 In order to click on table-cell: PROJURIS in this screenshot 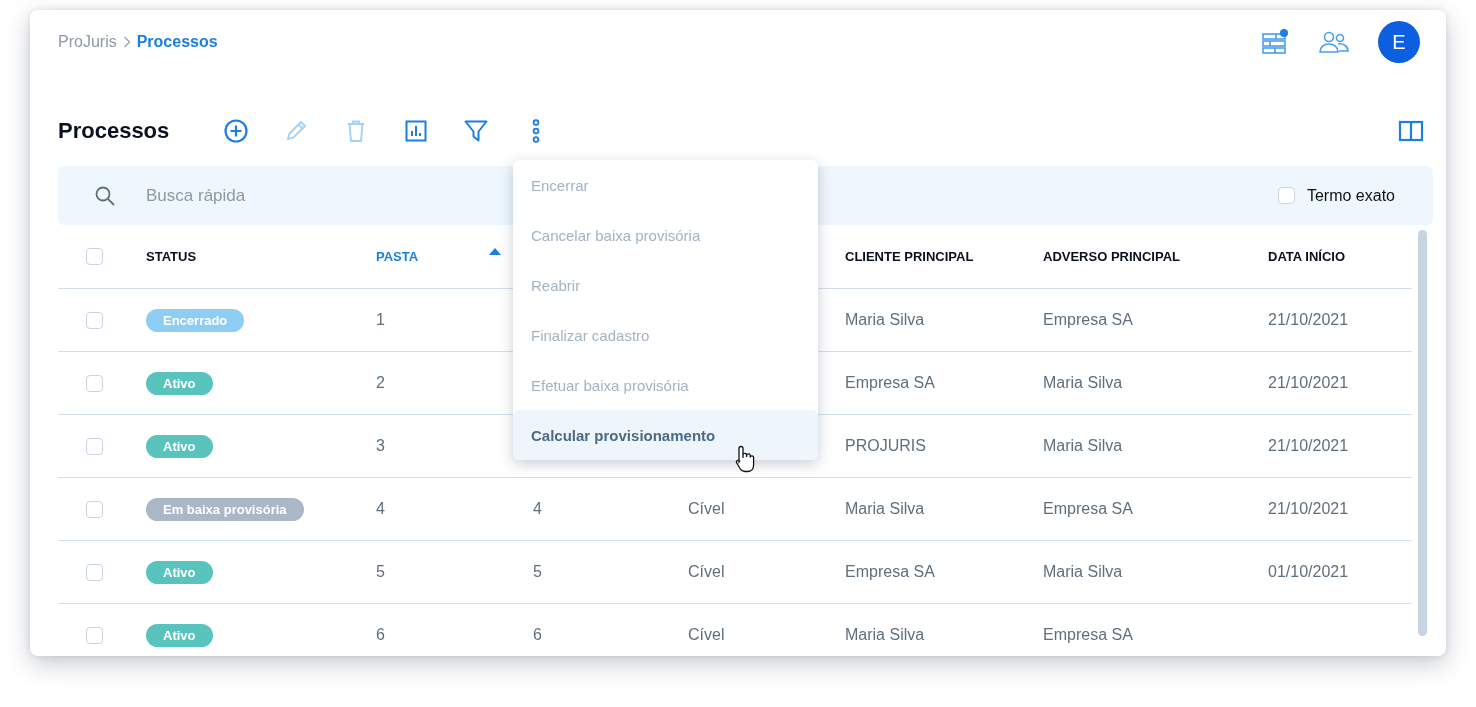, I will do `click(885, 446)`.